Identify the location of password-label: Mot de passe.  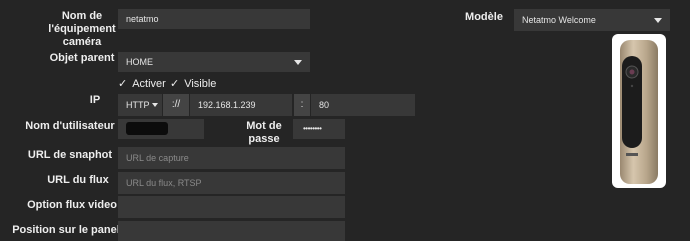
(264, 132).